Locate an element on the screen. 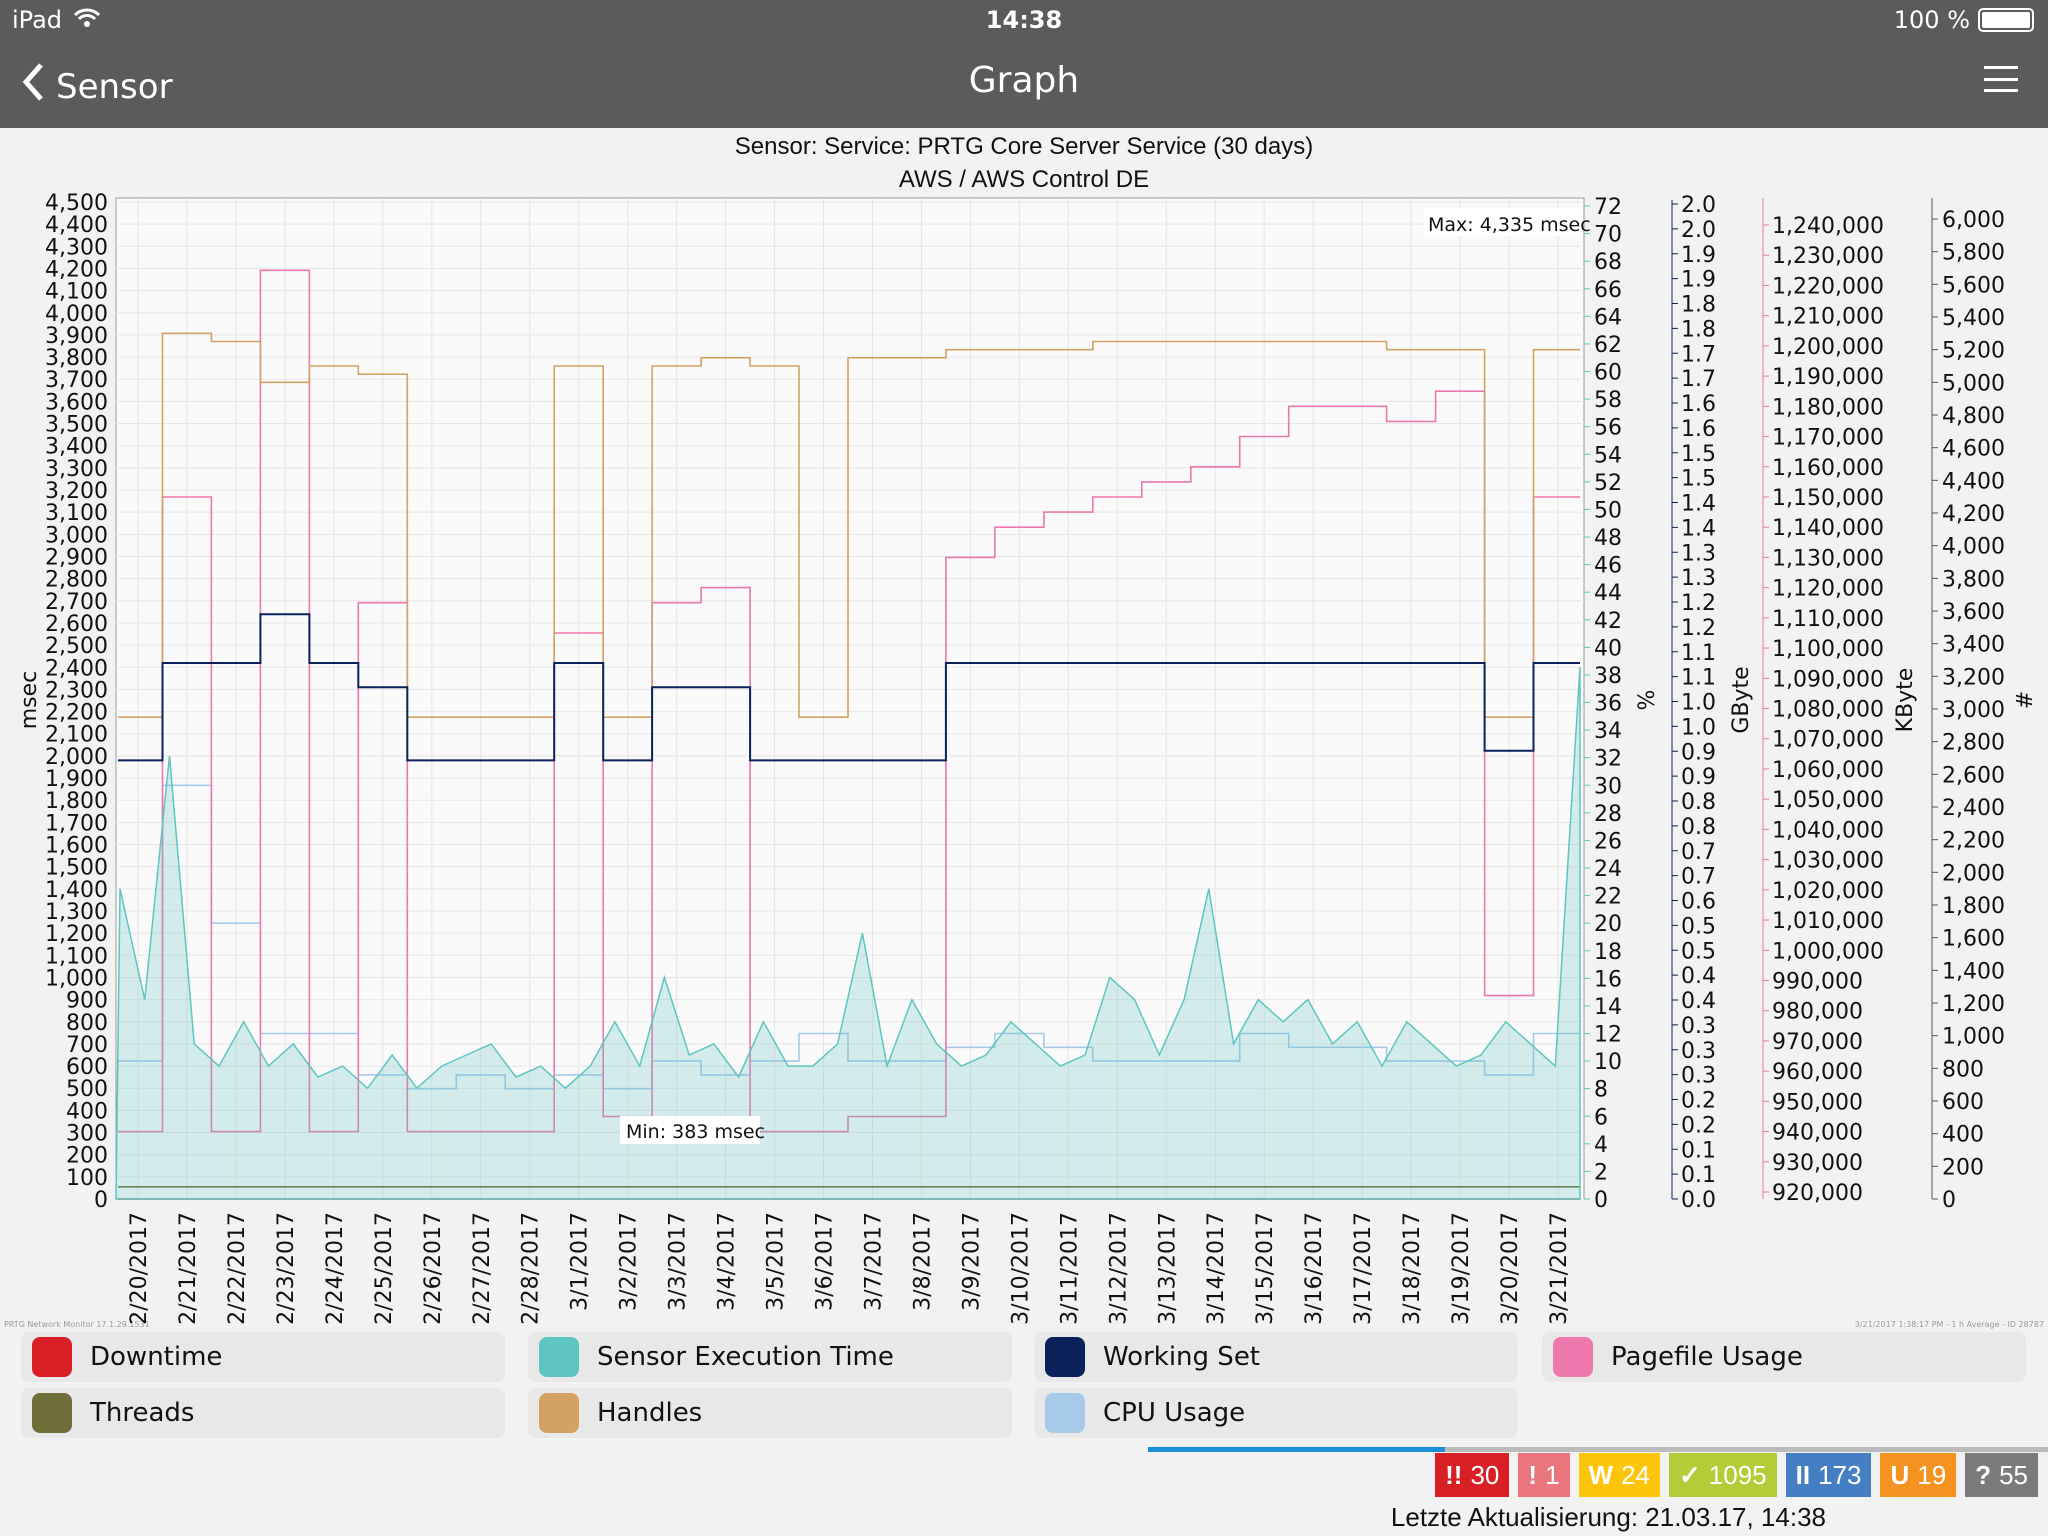 This screenshot has width=2048, height=1536. count-tick-label: 5,400 is located at coordinates (1973, 318).